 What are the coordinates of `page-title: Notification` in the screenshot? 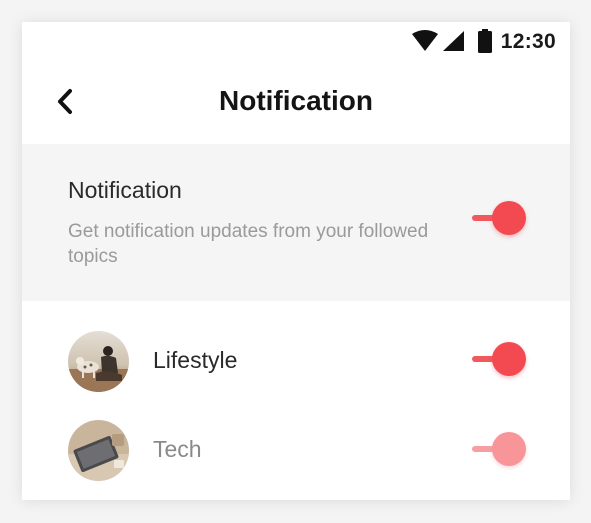 It's located at (296, 100).